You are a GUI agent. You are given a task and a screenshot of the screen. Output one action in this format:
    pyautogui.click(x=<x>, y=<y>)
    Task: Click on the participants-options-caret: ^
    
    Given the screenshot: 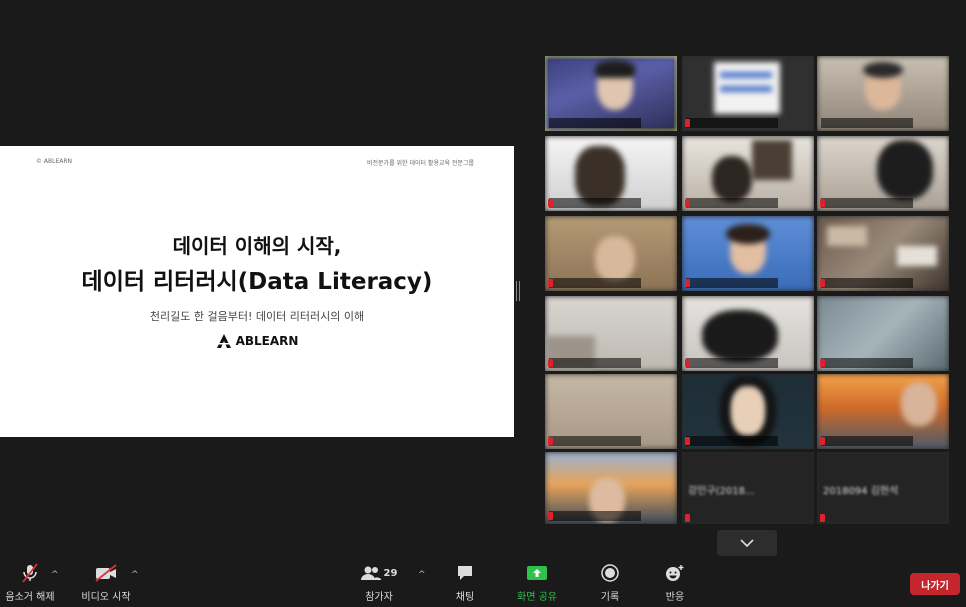 What is the action you would take?
    pyautogui.click(x=422, y=575)
    